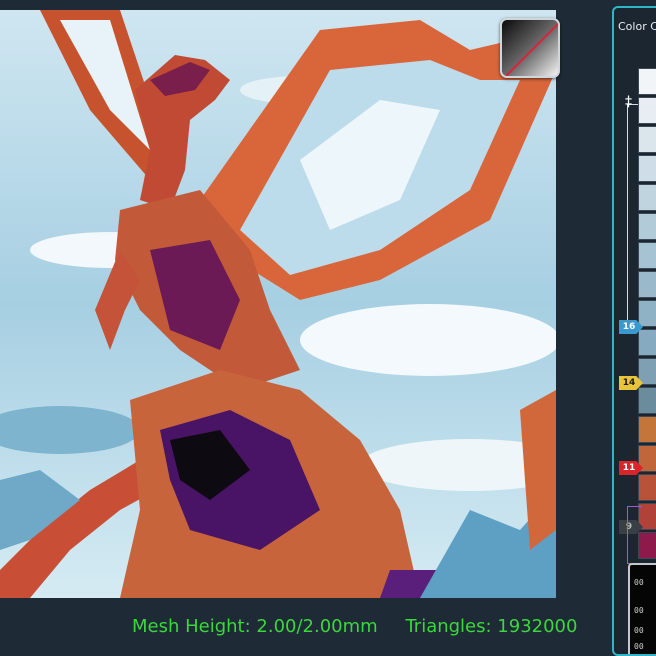 The image size is (656, 656). What do you see at coordinates (628, 102) in the screenshot?
I see `bracket-mark-icon: ‡` at bounding box center [628, 102].